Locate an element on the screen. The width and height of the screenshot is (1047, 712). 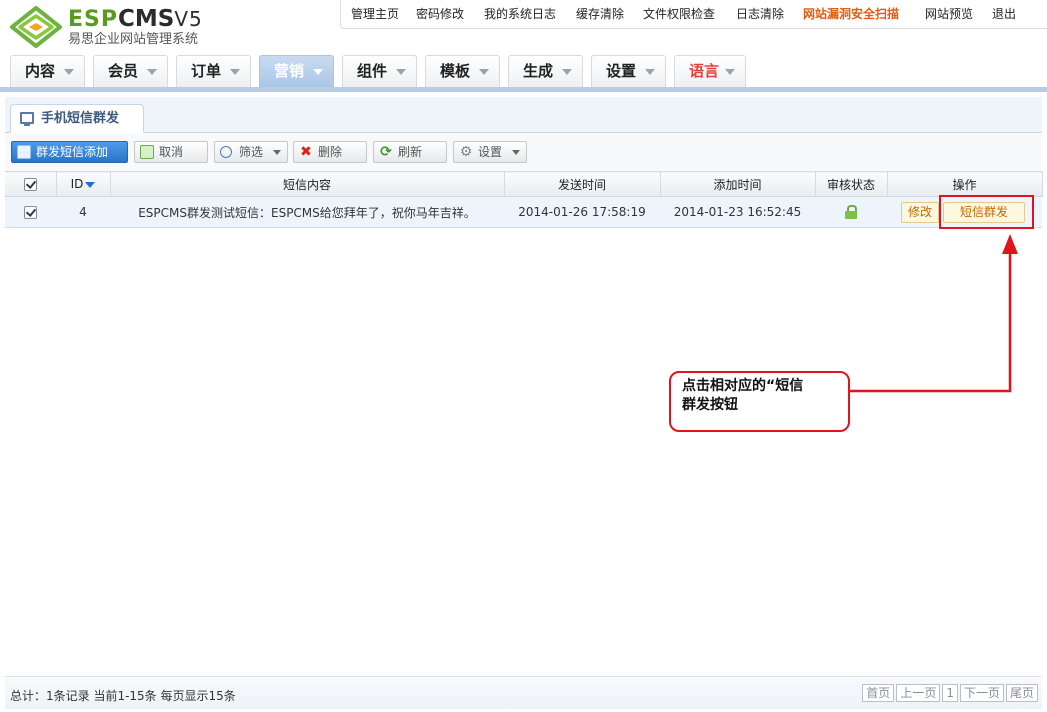
page-first-button: 首页 is located at coordinates (878, 693).